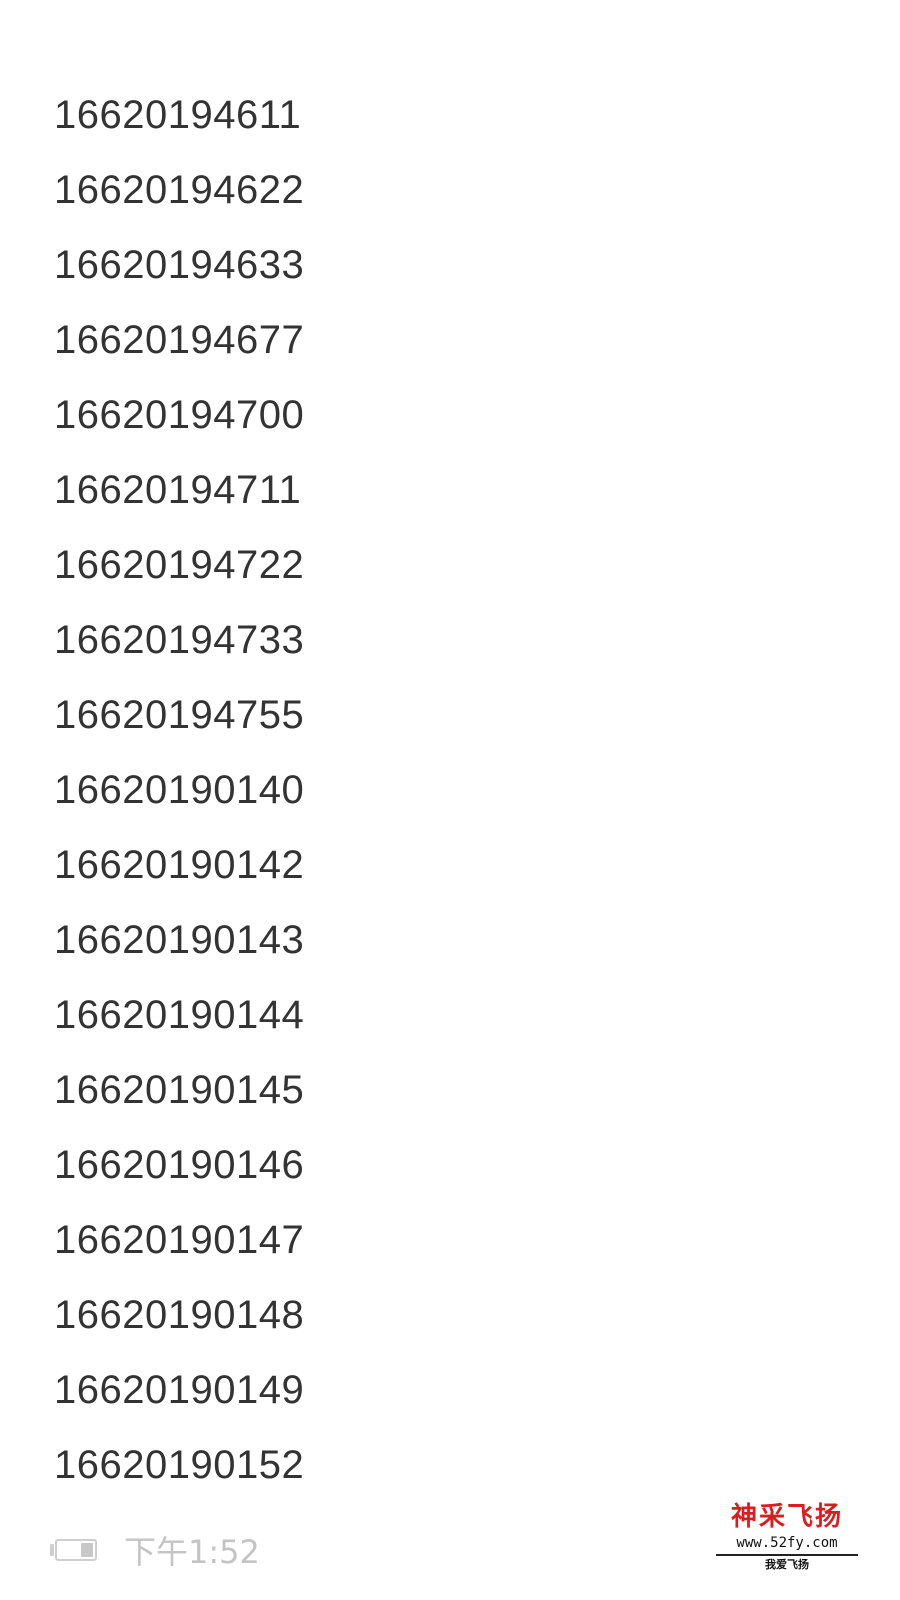 This screenshot has height=1600, width=900. What do you see at coordinates (179, 115) in the screenshot?
I see `list-item: 16620194611` at bounding box center [179, 115].